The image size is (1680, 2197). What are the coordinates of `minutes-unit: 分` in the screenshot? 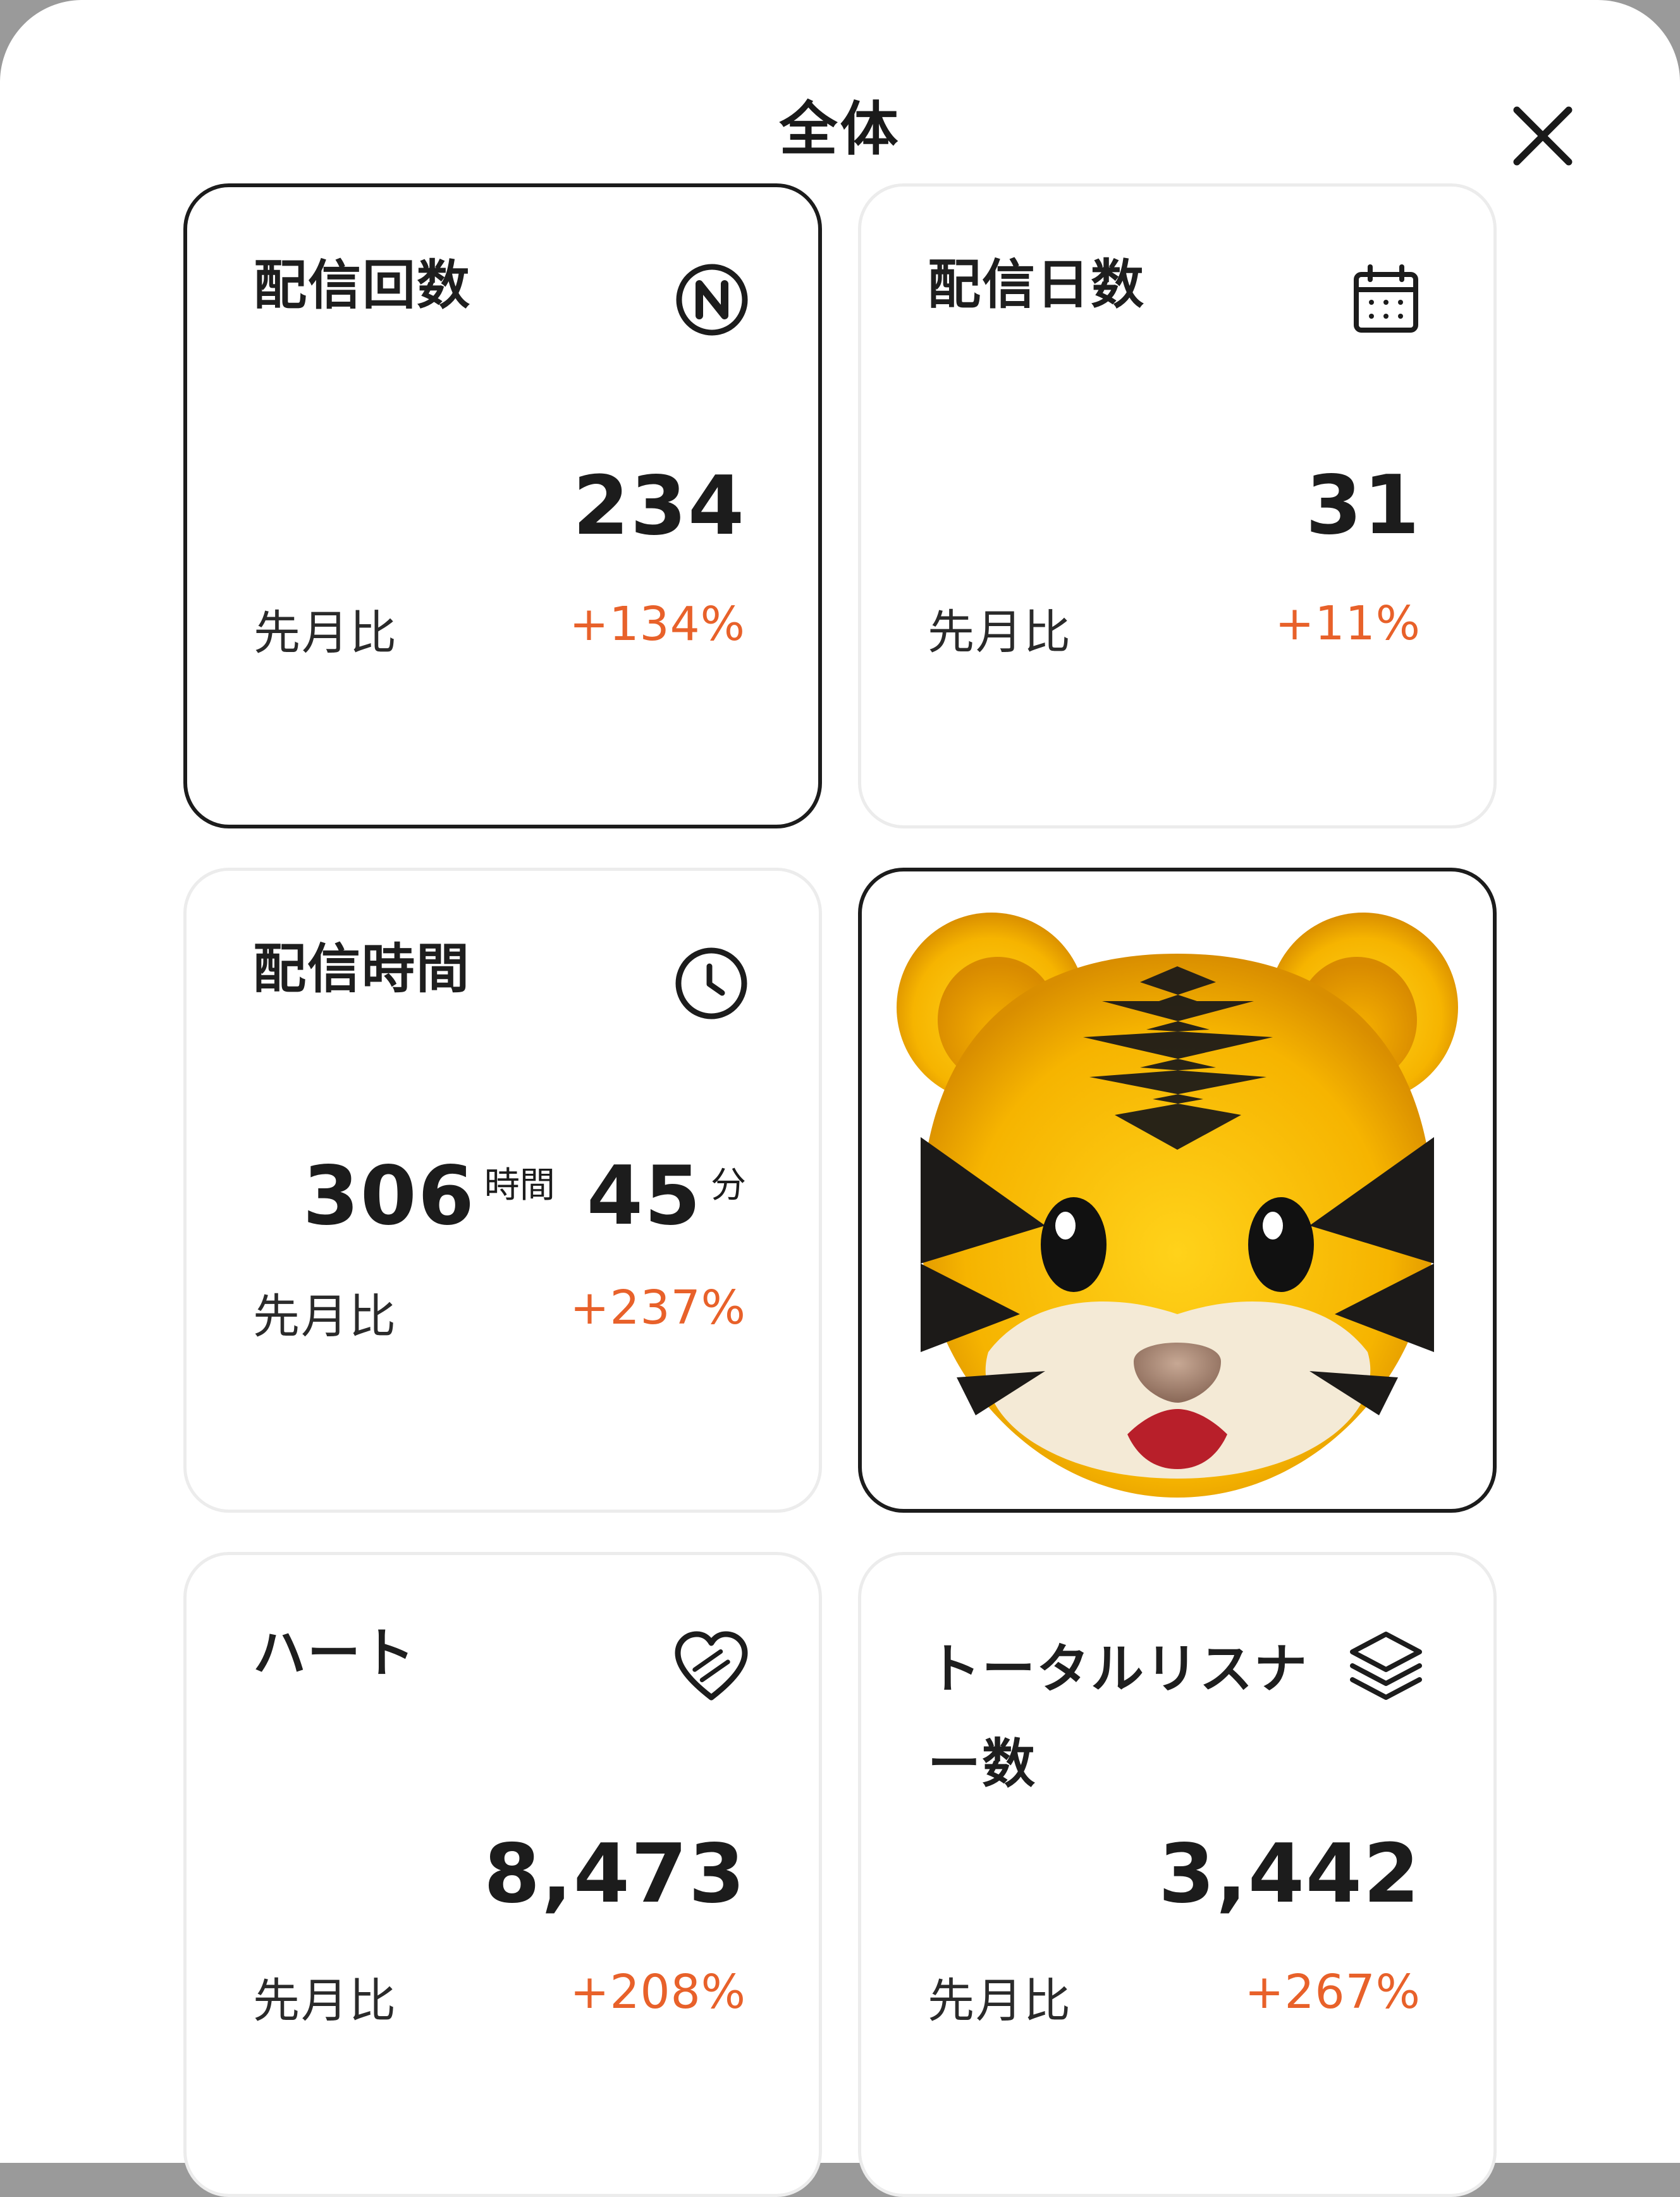 It's located at (728, 1185).